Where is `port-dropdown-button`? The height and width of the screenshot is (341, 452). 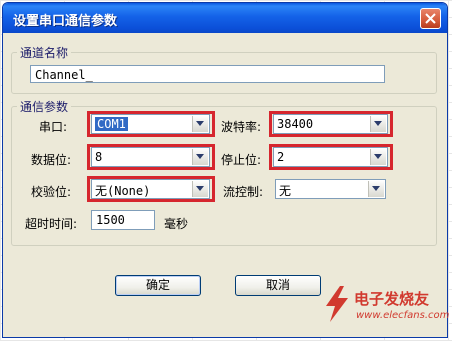 port-dropdown-button is located at coordinates (200, 124).